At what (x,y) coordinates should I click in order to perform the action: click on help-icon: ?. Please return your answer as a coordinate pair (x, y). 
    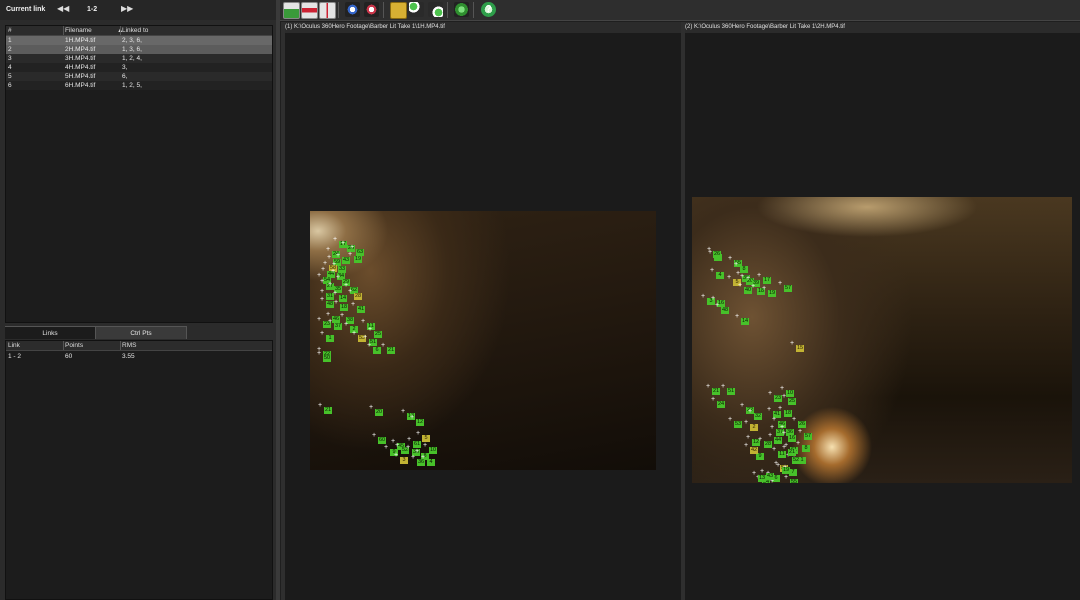
    Looking at the image, I should click on (488, 9).